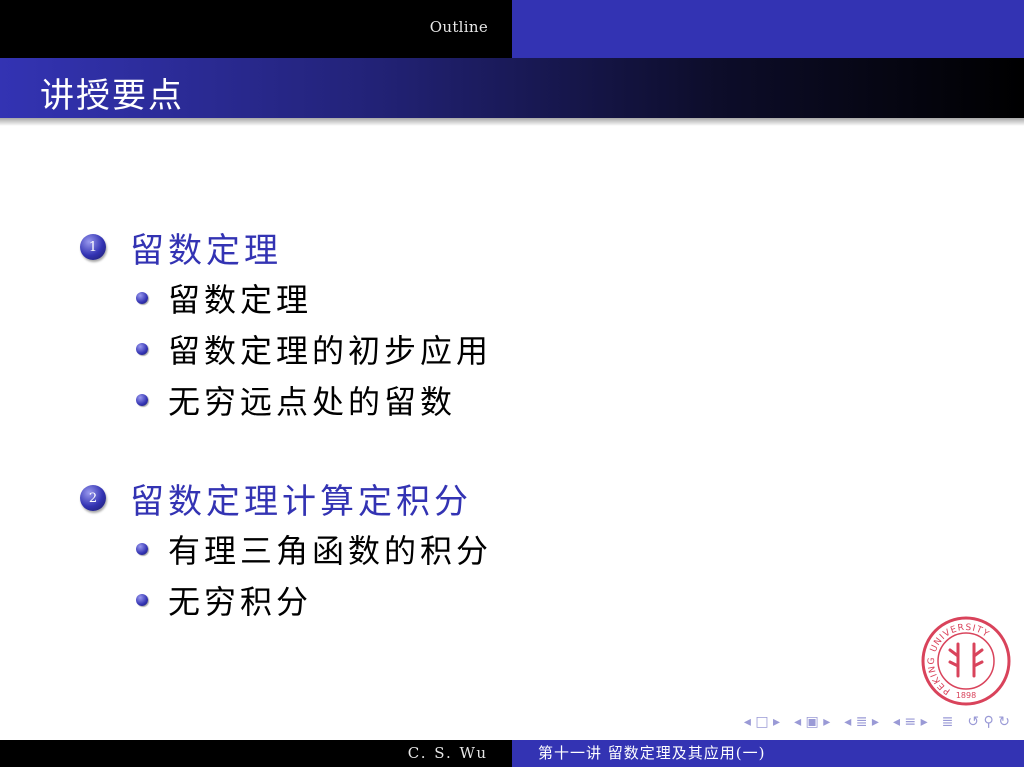 This screenshot has width=1024, height=767. Describe the element at coordinates (301, 498) in the screenshot. I see `section-title: 留数定理计算定积分` at that location.